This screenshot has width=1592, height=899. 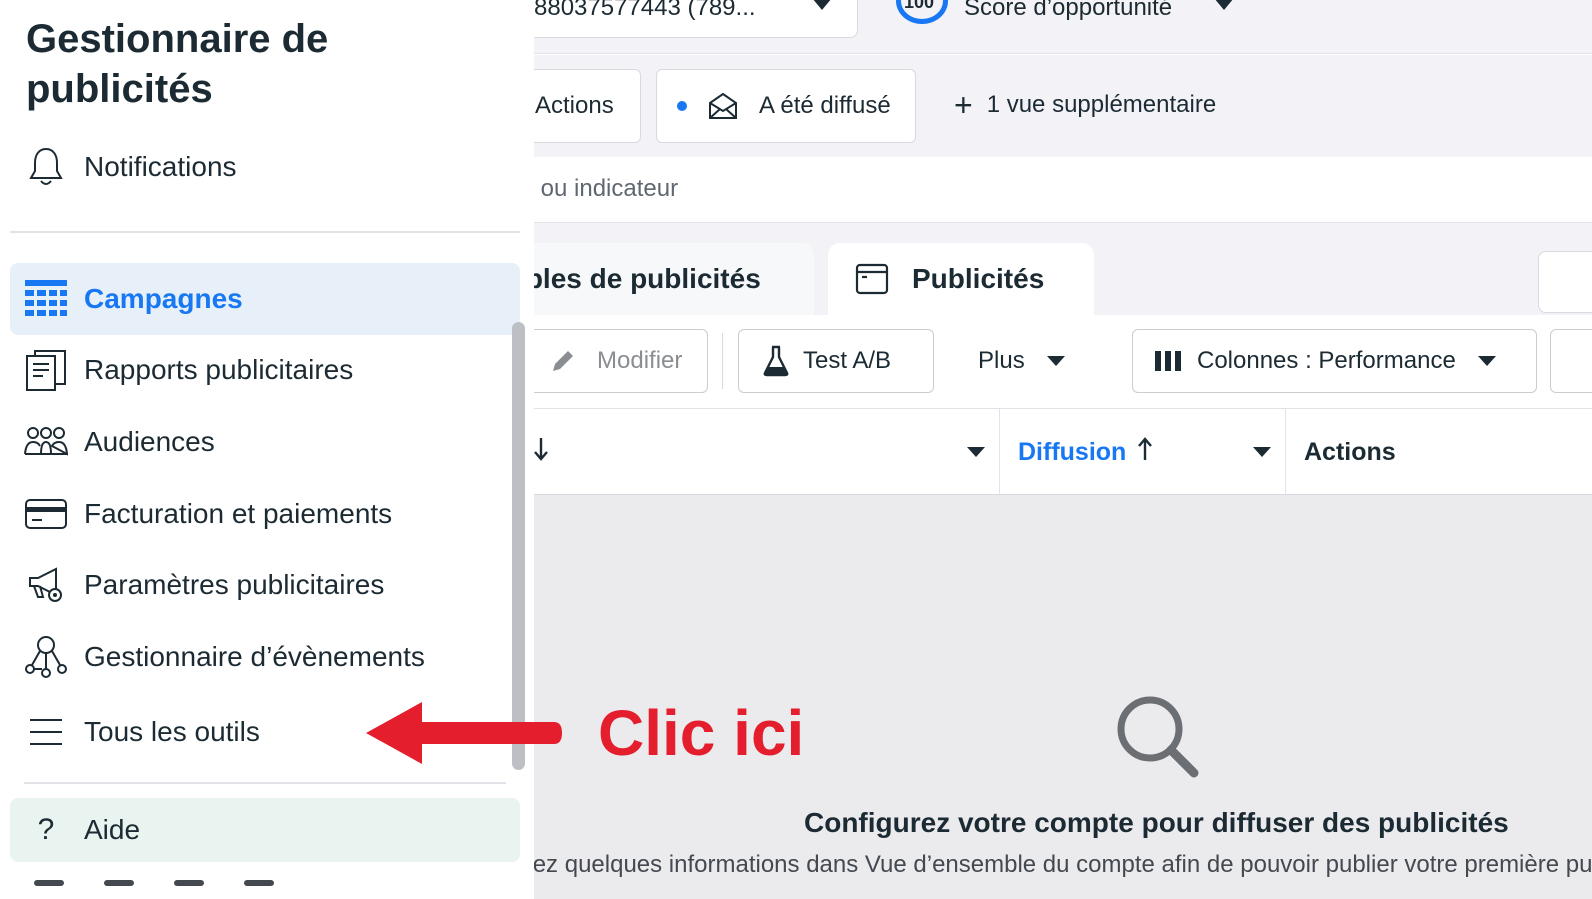 What do you see at coordinates (46, 370) in the screenshot?
I see `report-icon` at bounding box center [46, 370].